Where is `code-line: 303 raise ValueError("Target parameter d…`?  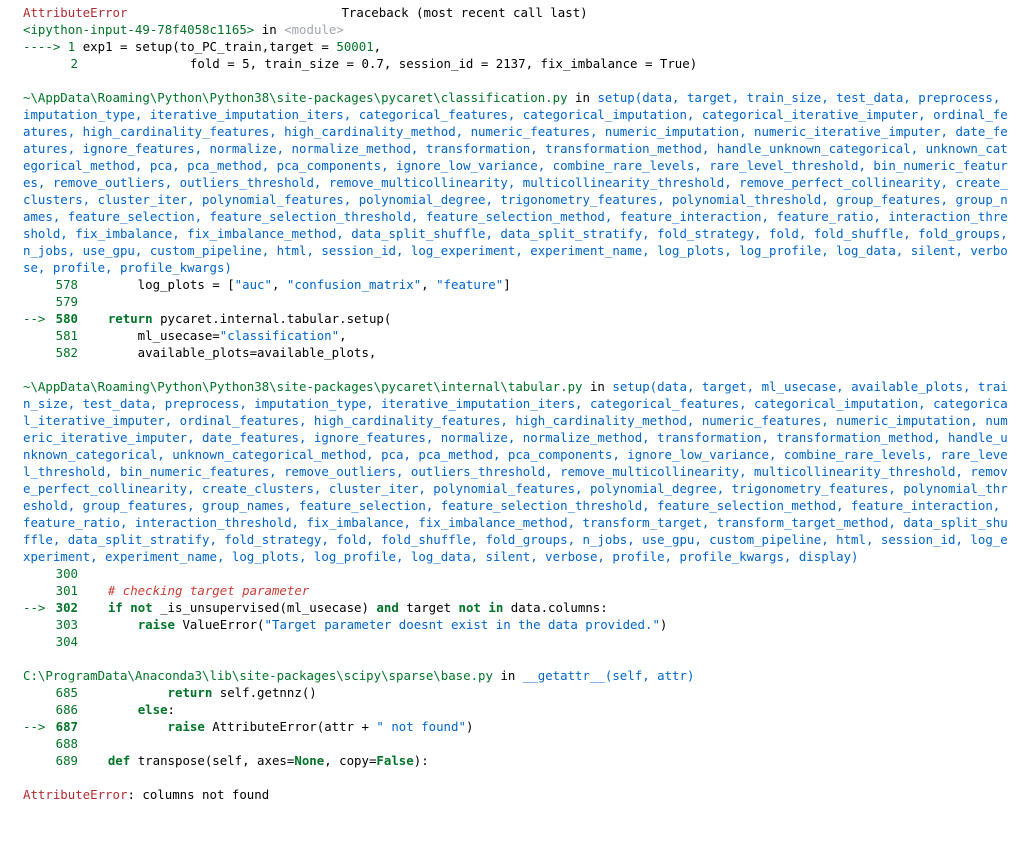 code-line: 303 raise ValueError("Target parameter d… is located at coordinates (361, 624).